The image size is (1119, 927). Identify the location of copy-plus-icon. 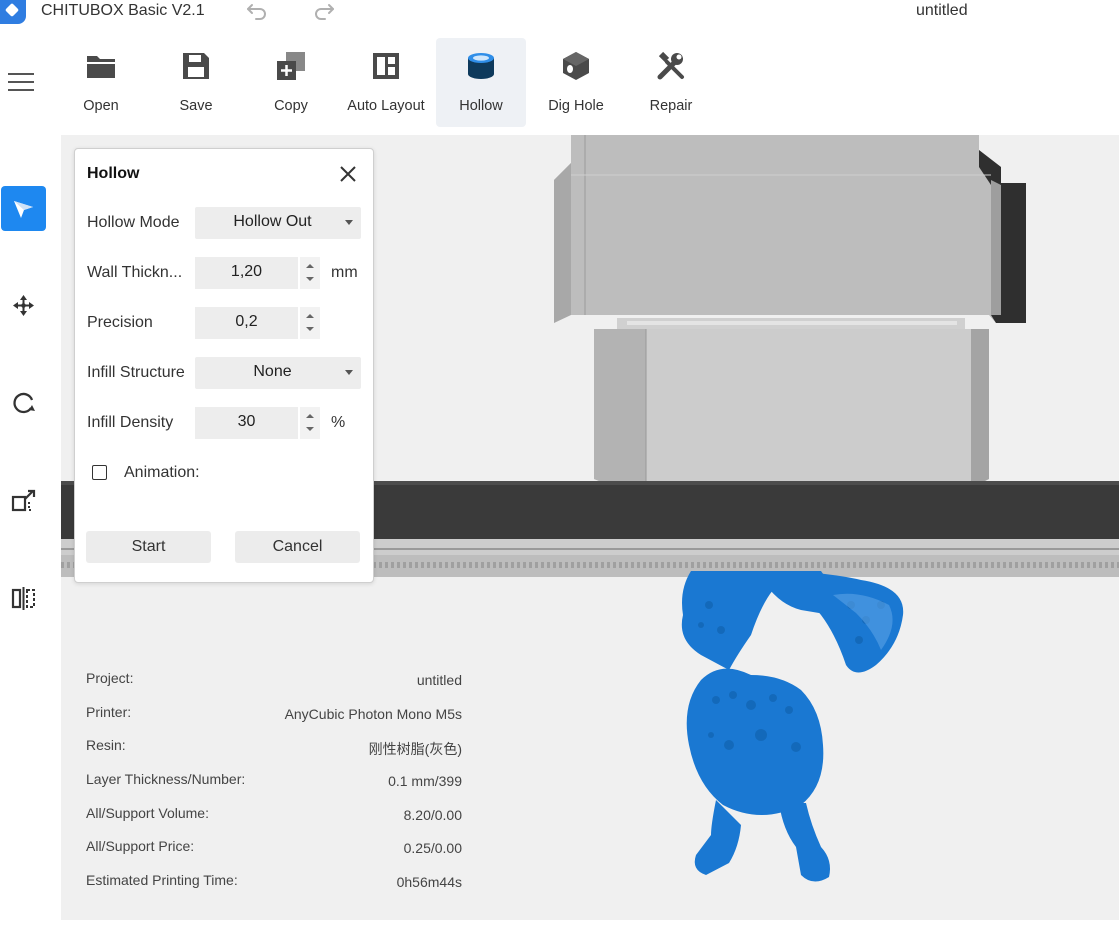
(291, 66).